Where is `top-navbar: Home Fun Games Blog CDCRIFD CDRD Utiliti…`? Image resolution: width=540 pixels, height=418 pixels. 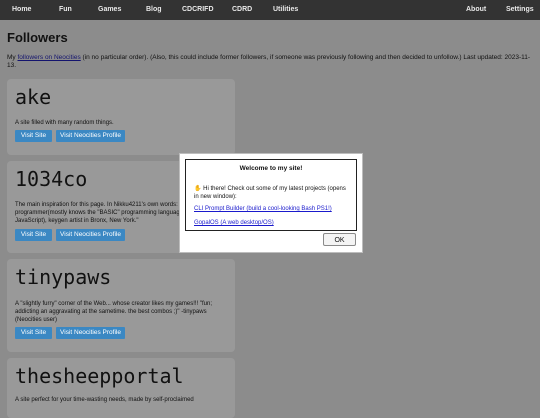
top-navbar: Home Fun Games Blog CDCRIFD CDRD Utiliti… is located at coordinates (270, 10).